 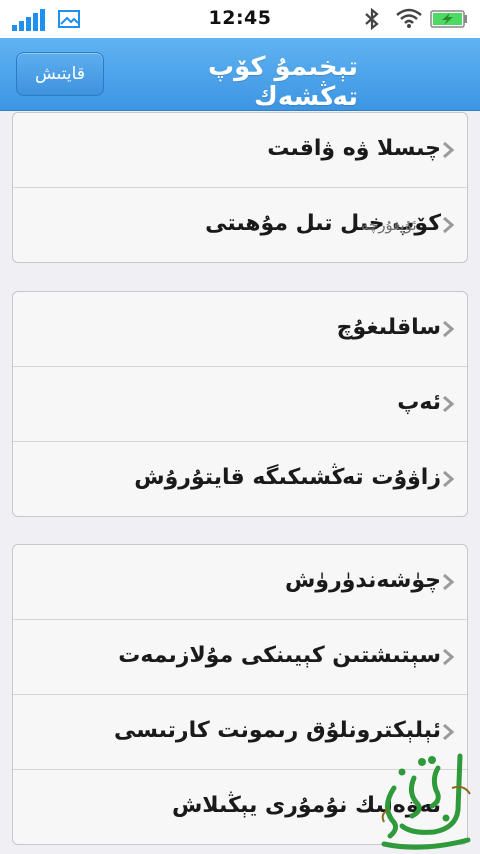 I want to click on row-value-language: ئۇيغۇرچە, so click(x=389, y=225).